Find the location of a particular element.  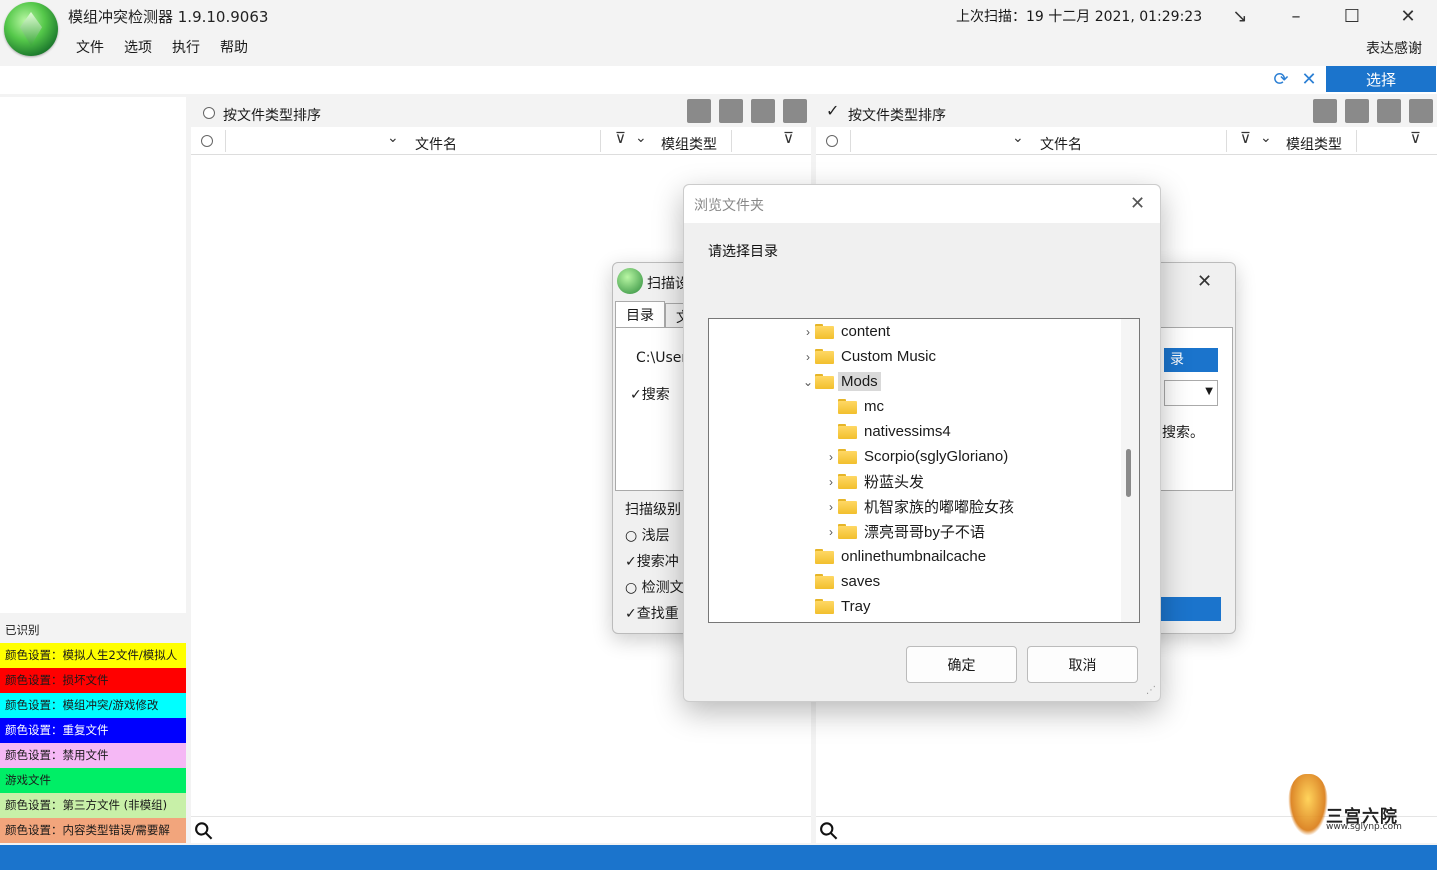

cancel-button: 取消 is located at coordinates (1082, 664).